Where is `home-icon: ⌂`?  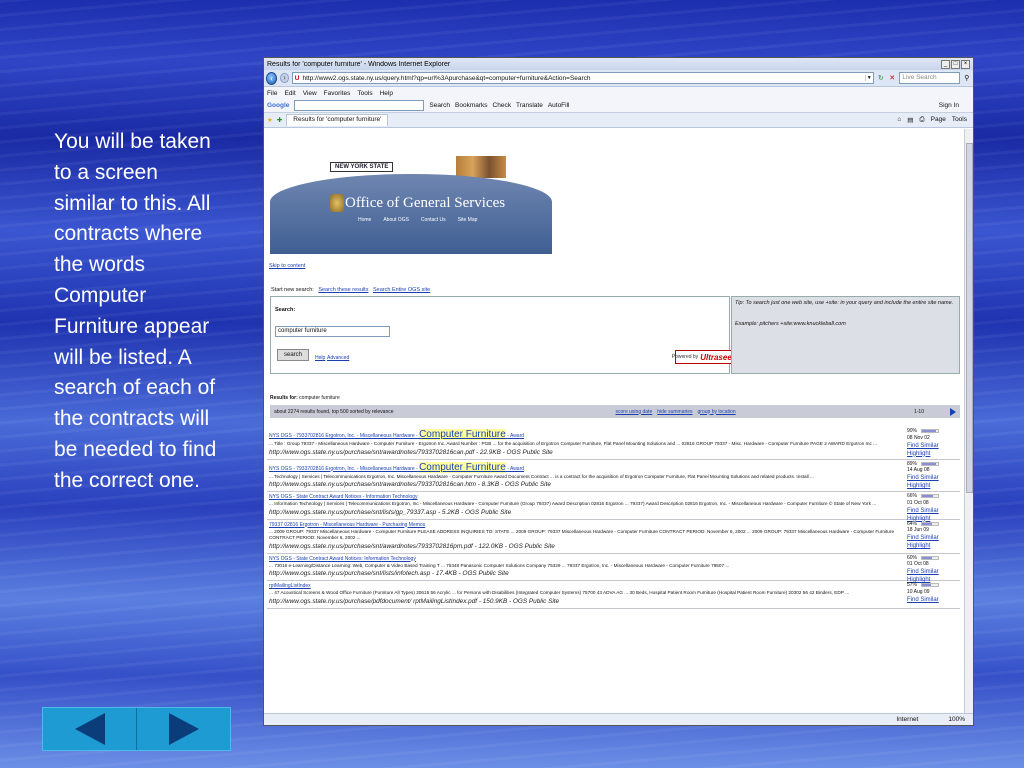
home-icon: ⌂ is located at coordinates (899, 120).